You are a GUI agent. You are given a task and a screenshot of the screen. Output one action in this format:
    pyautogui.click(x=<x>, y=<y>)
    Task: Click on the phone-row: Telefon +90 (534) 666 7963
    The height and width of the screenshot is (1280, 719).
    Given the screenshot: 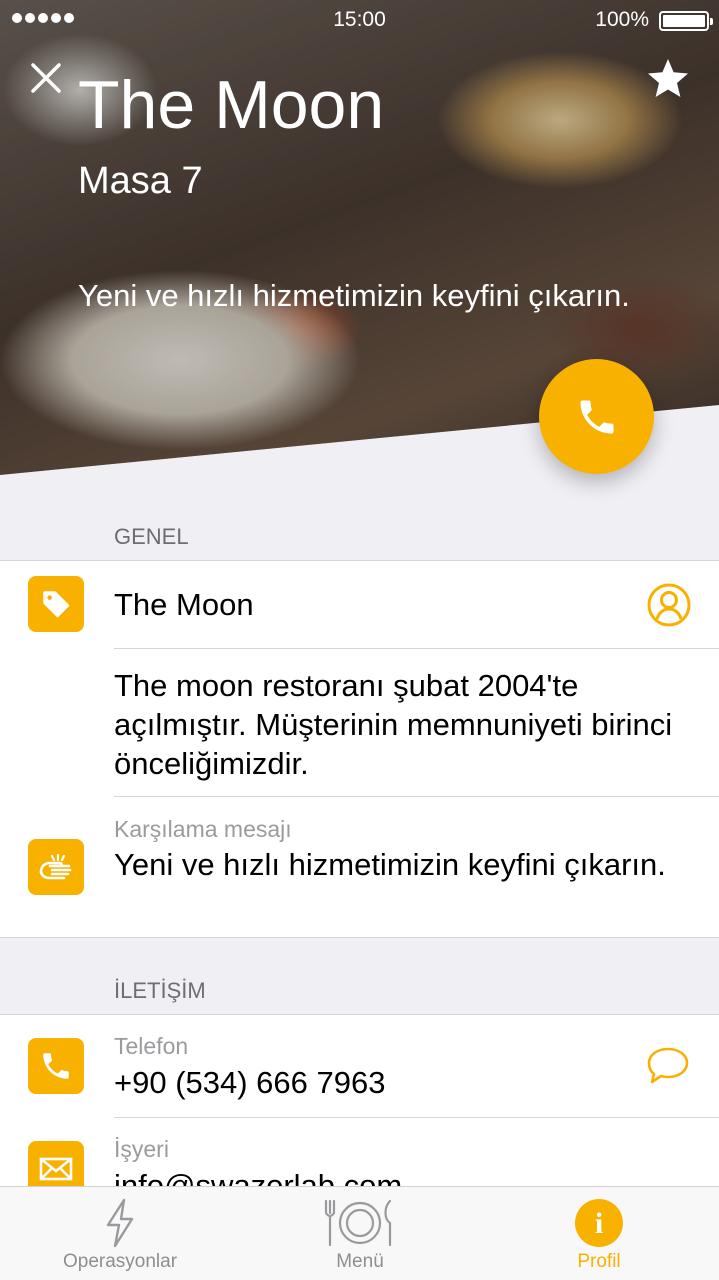 What is the action you would take?
    pyautogui.click(x=359, y=1066)
    